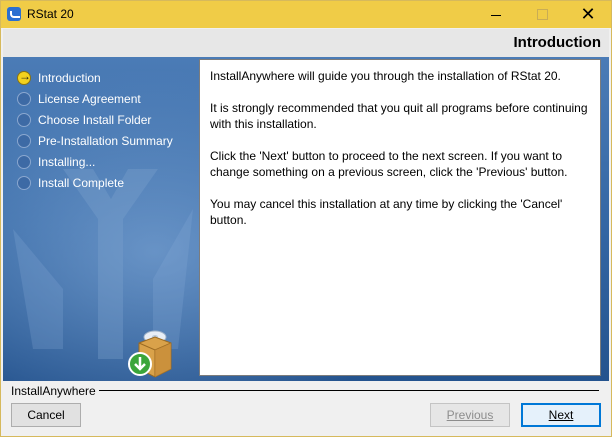  What do you see at coordinates (306, 14) in the screenshot?
I see `title-bar: RStat 20 ✕` at bounding box center [306, 14].